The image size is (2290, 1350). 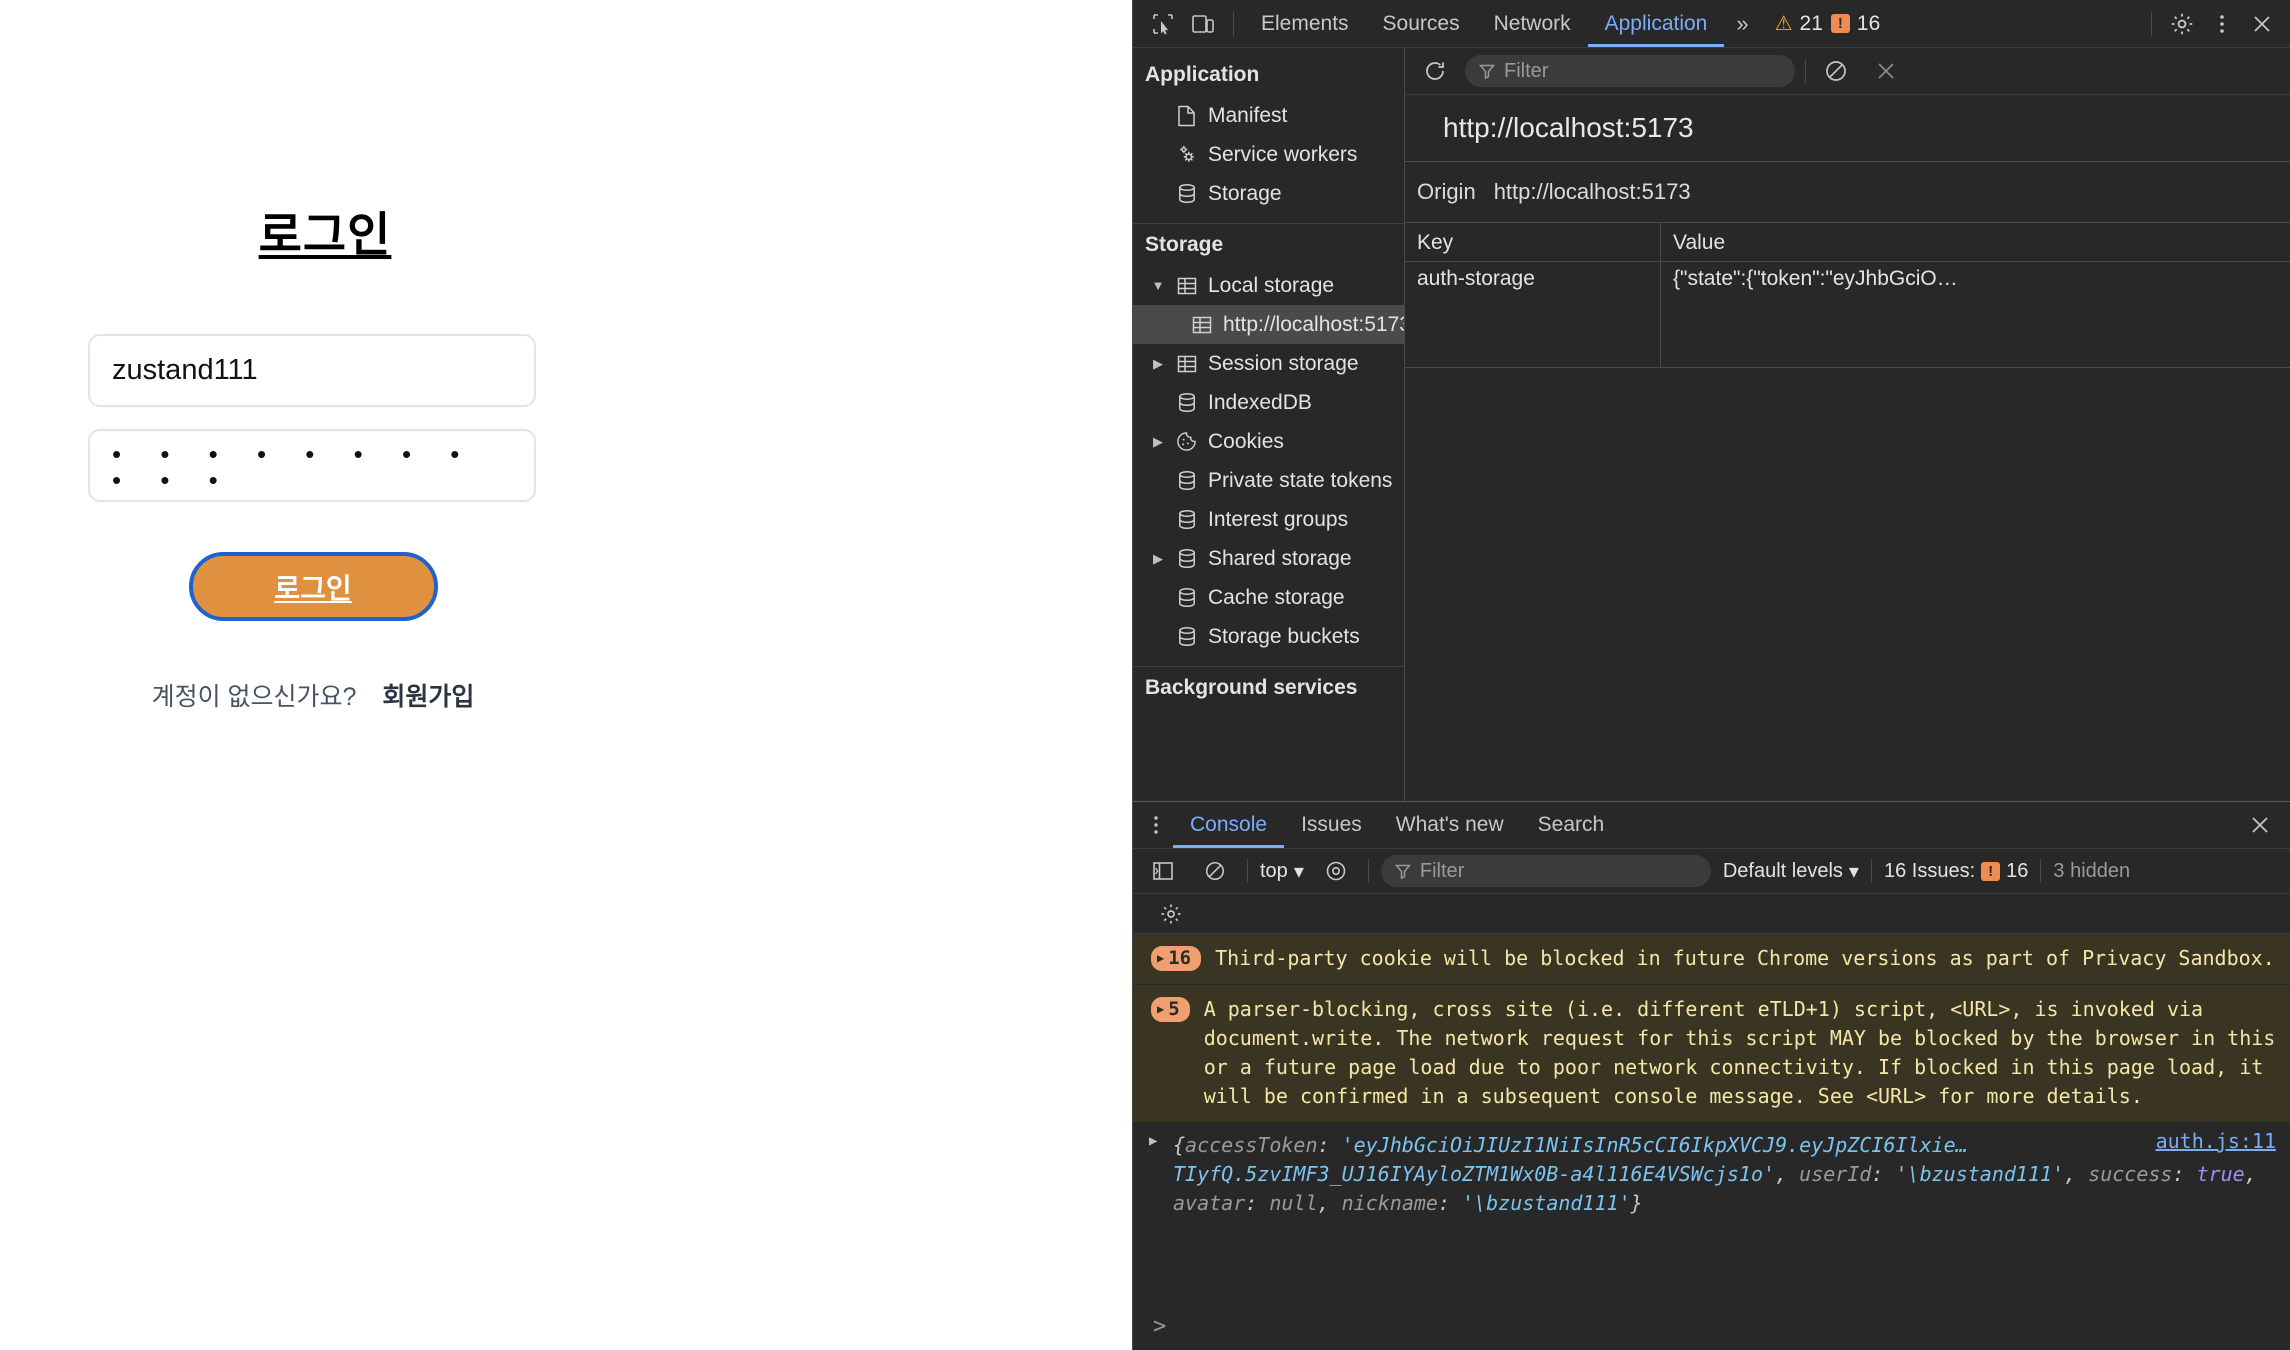 What do you see at coordinates (1421, 23) in the screenshot?
I see `tab-sources: Sources` at bounding box center [1421, 23].